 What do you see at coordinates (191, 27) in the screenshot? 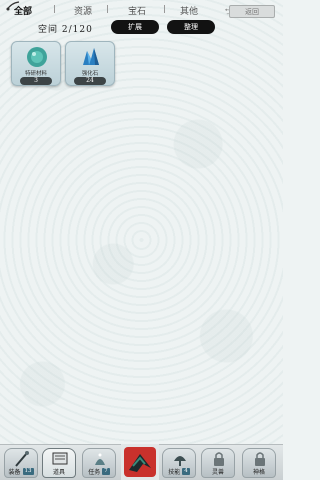
I see `sort-button: 整理` at bounding box center [191, 27].